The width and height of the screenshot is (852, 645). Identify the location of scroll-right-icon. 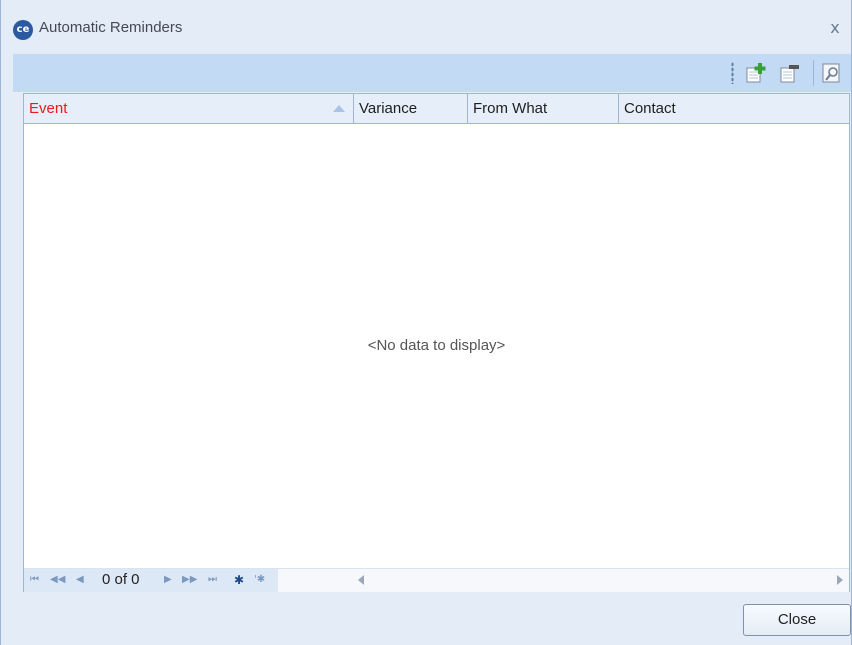
(840, 580).